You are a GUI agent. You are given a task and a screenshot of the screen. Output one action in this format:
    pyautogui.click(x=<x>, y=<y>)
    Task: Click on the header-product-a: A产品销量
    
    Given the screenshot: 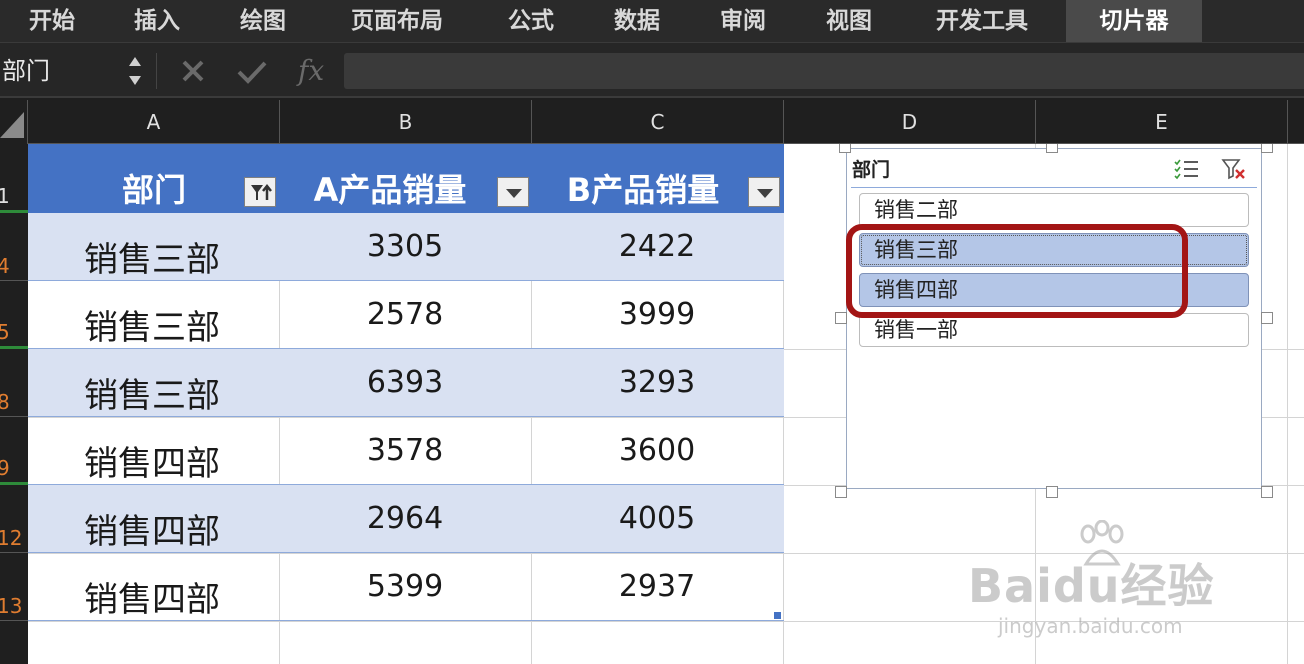 What is the action you would take?
    pyautogui.click(x=390, y=188)
    